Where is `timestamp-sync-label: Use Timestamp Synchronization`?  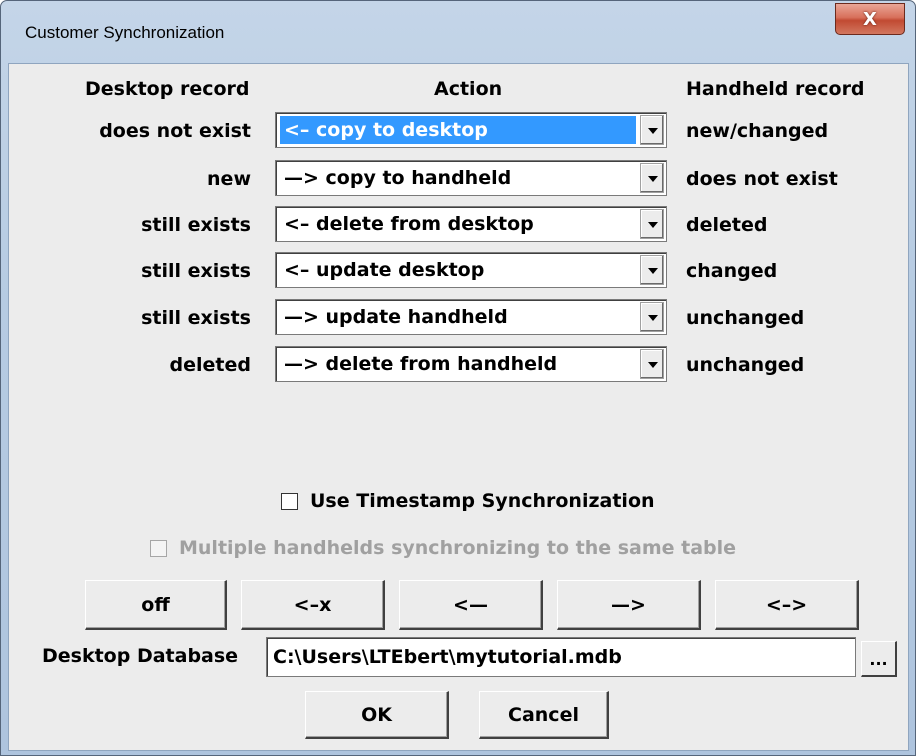 timestamp-sync-label: Use Timestamp Synchronization is located at coordinates (482, 501).